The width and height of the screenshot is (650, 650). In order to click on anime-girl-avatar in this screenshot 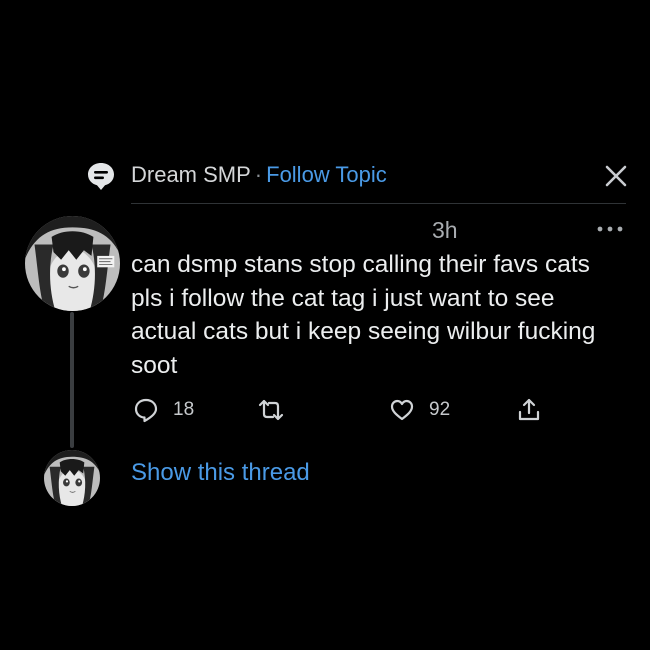, I will do `click(72, 263)`.